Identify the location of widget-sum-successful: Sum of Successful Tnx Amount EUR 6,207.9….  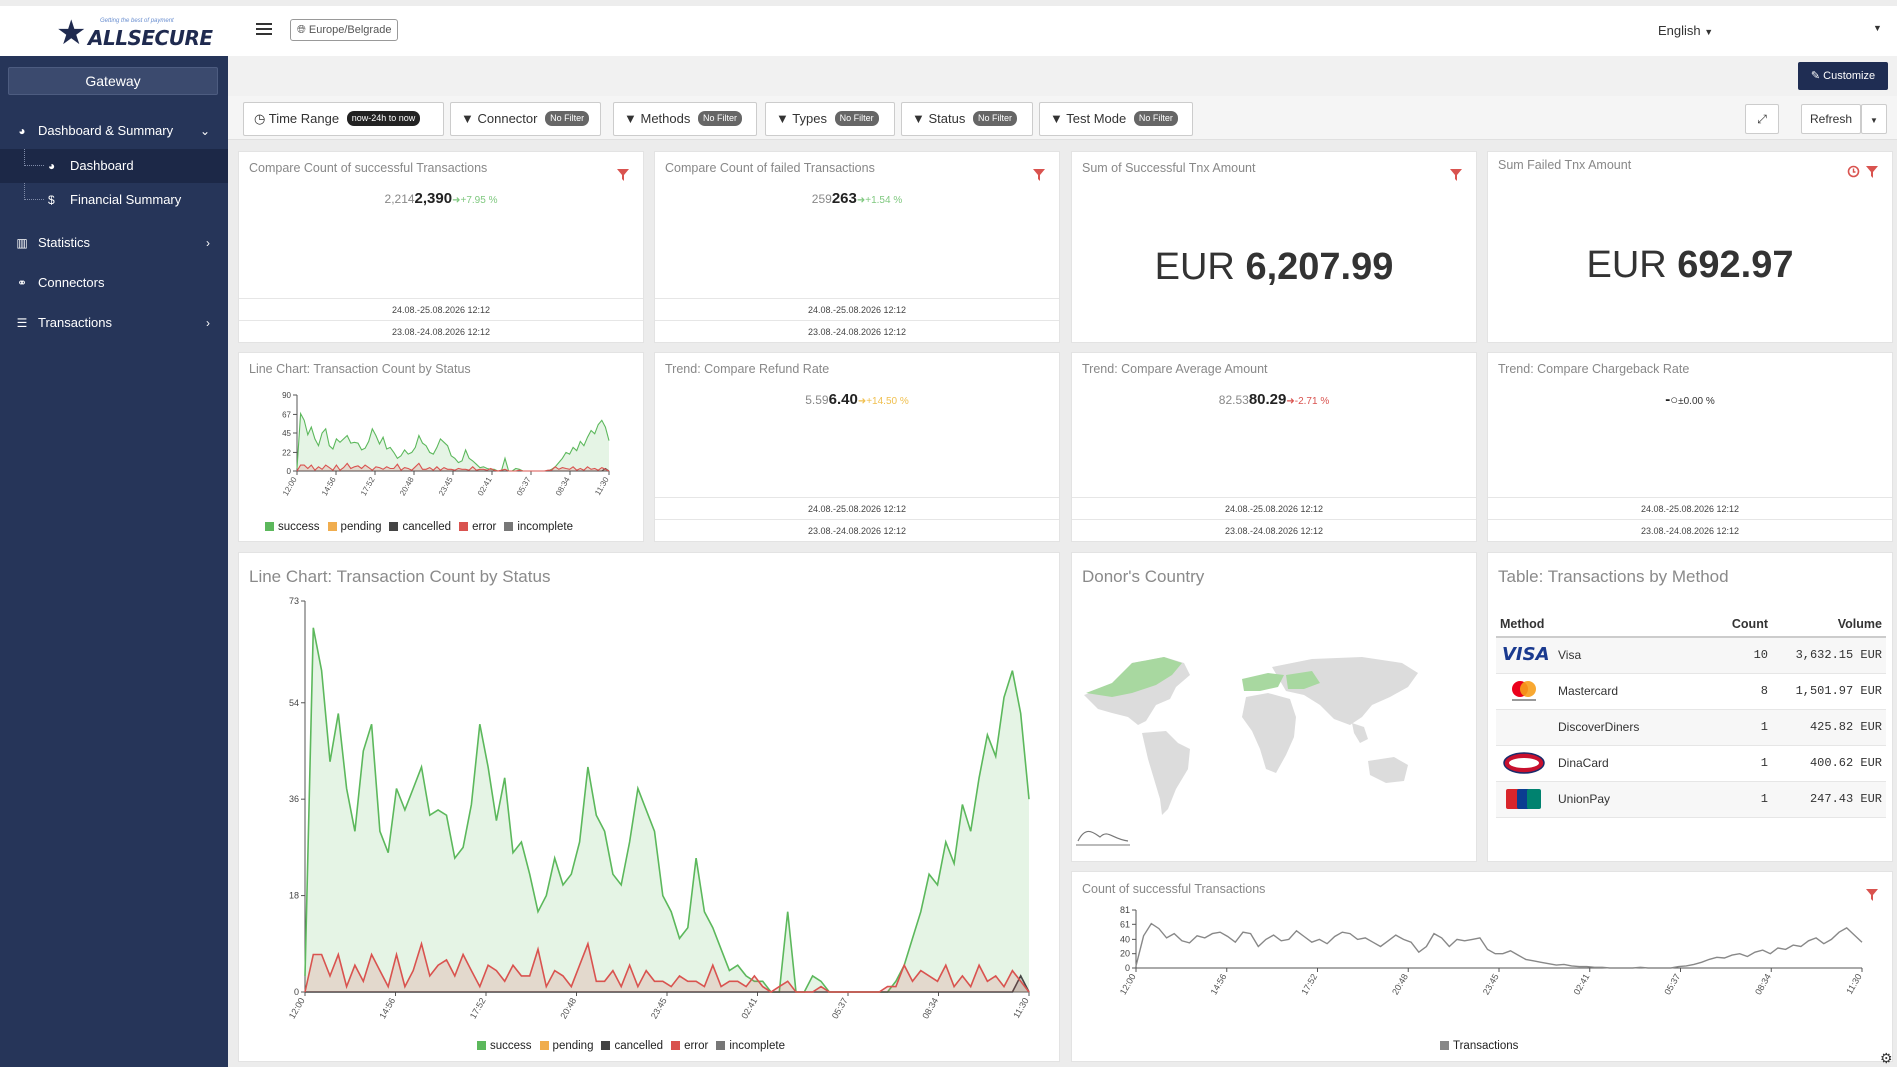
(1274, 247).